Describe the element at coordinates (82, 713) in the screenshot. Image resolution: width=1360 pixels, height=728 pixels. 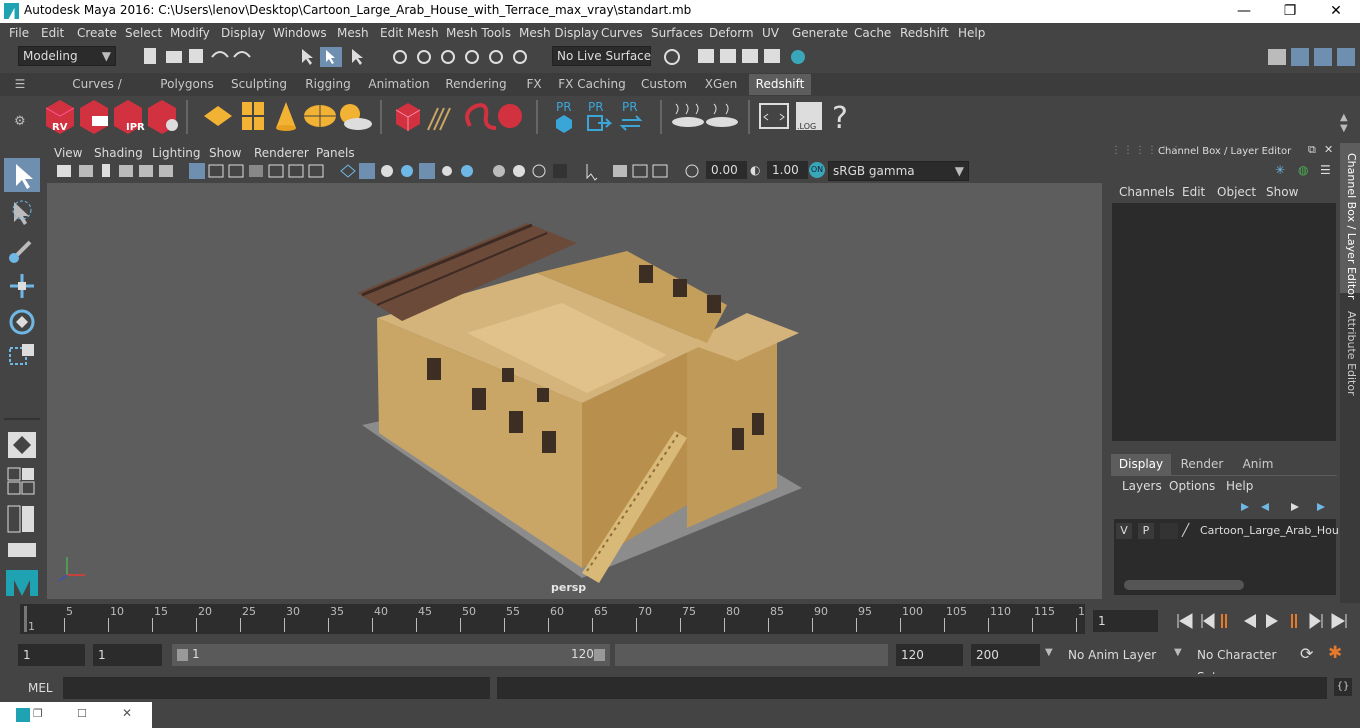
I see `maximize-small-icon: ☐` at that location.